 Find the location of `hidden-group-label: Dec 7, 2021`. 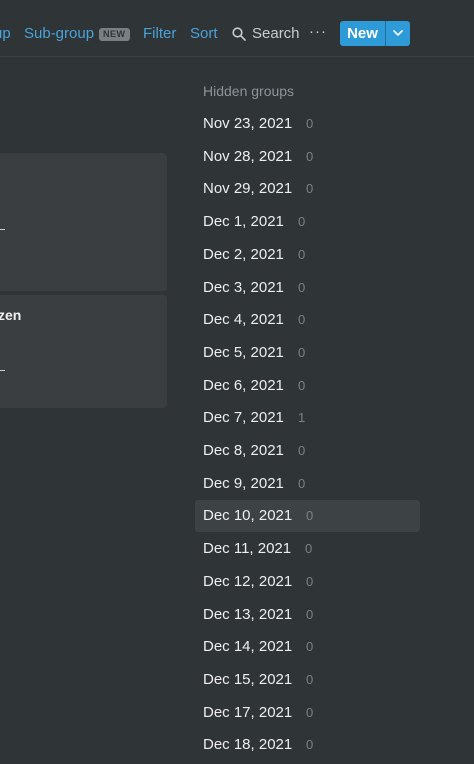

hidden-group-label: Dec 7, 2021 is located at coordinates (243, 418).